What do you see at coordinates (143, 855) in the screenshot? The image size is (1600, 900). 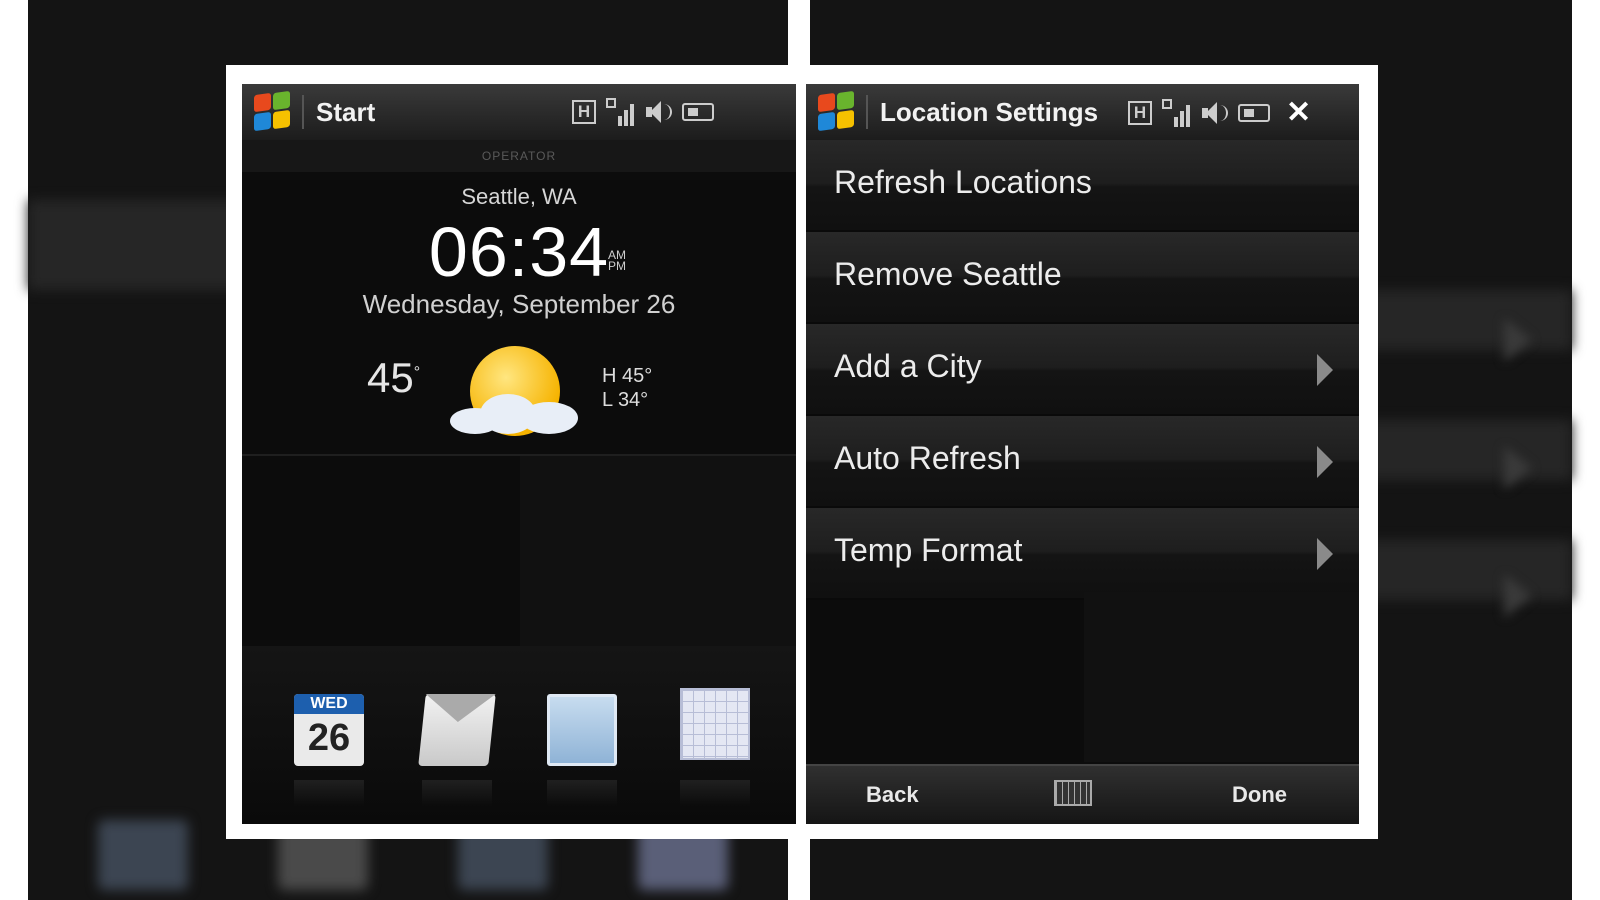 I see `blurred-calendar-tile` at bounding box center [143, 855].